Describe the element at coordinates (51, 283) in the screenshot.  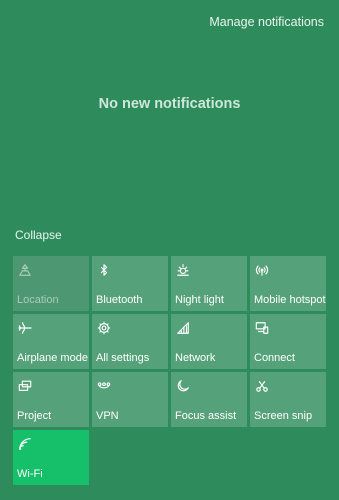
I see `tile-location: Location` at that location.